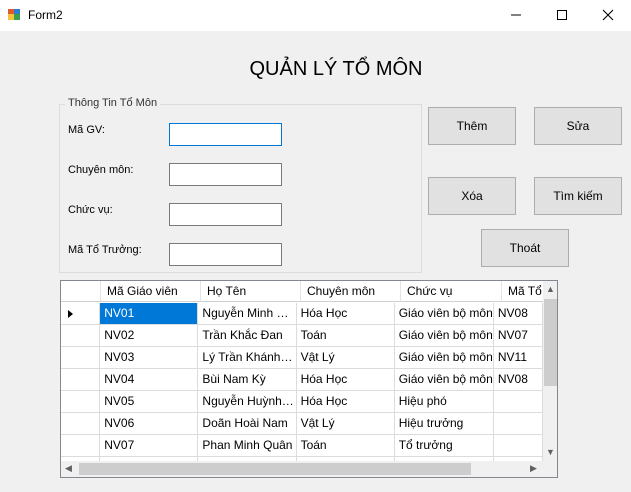  Describe the element at coordinates (101, 170) in the screenshot. I see `chuyen-mon-label: Chuyên môn:` at that location.